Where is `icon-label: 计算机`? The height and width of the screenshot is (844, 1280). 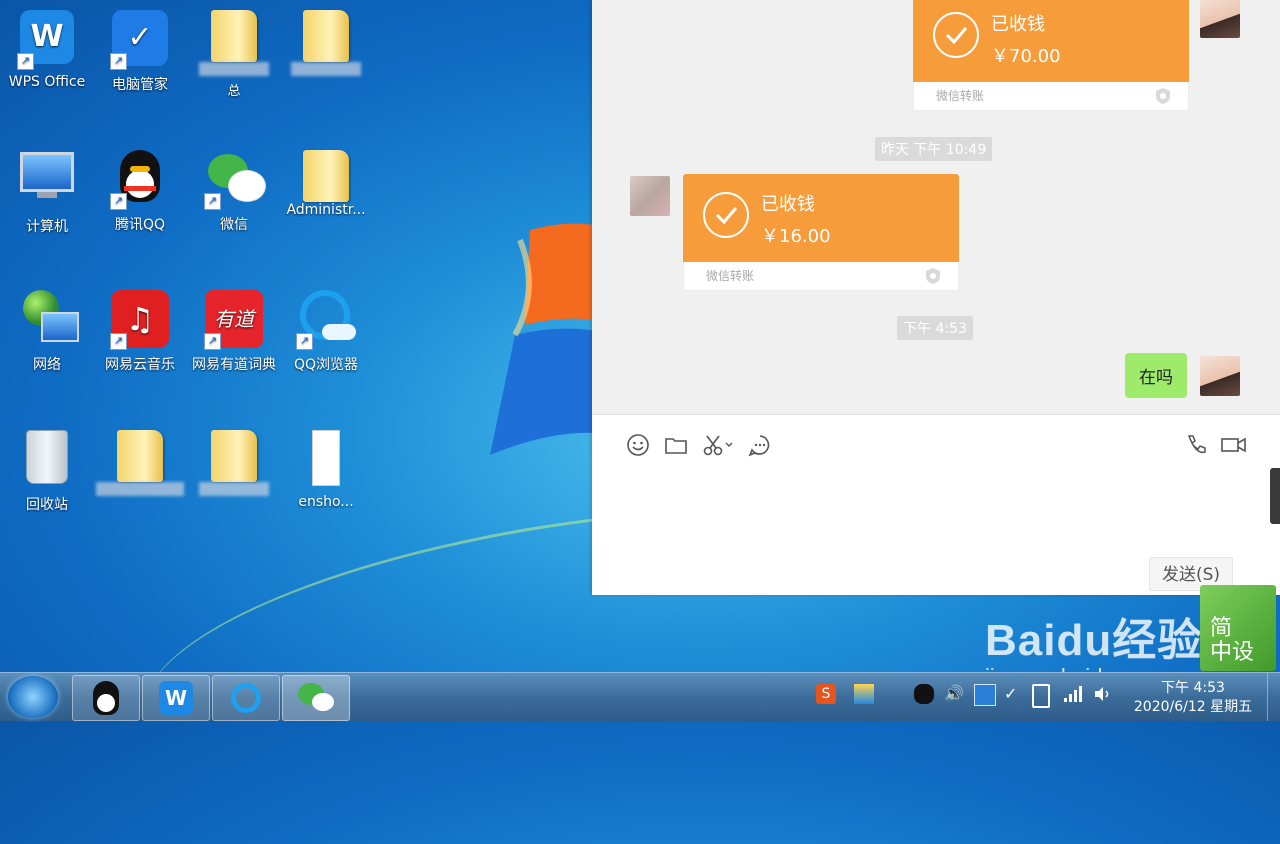
icon-label: 计算机 is located at coordinates (47, 227).